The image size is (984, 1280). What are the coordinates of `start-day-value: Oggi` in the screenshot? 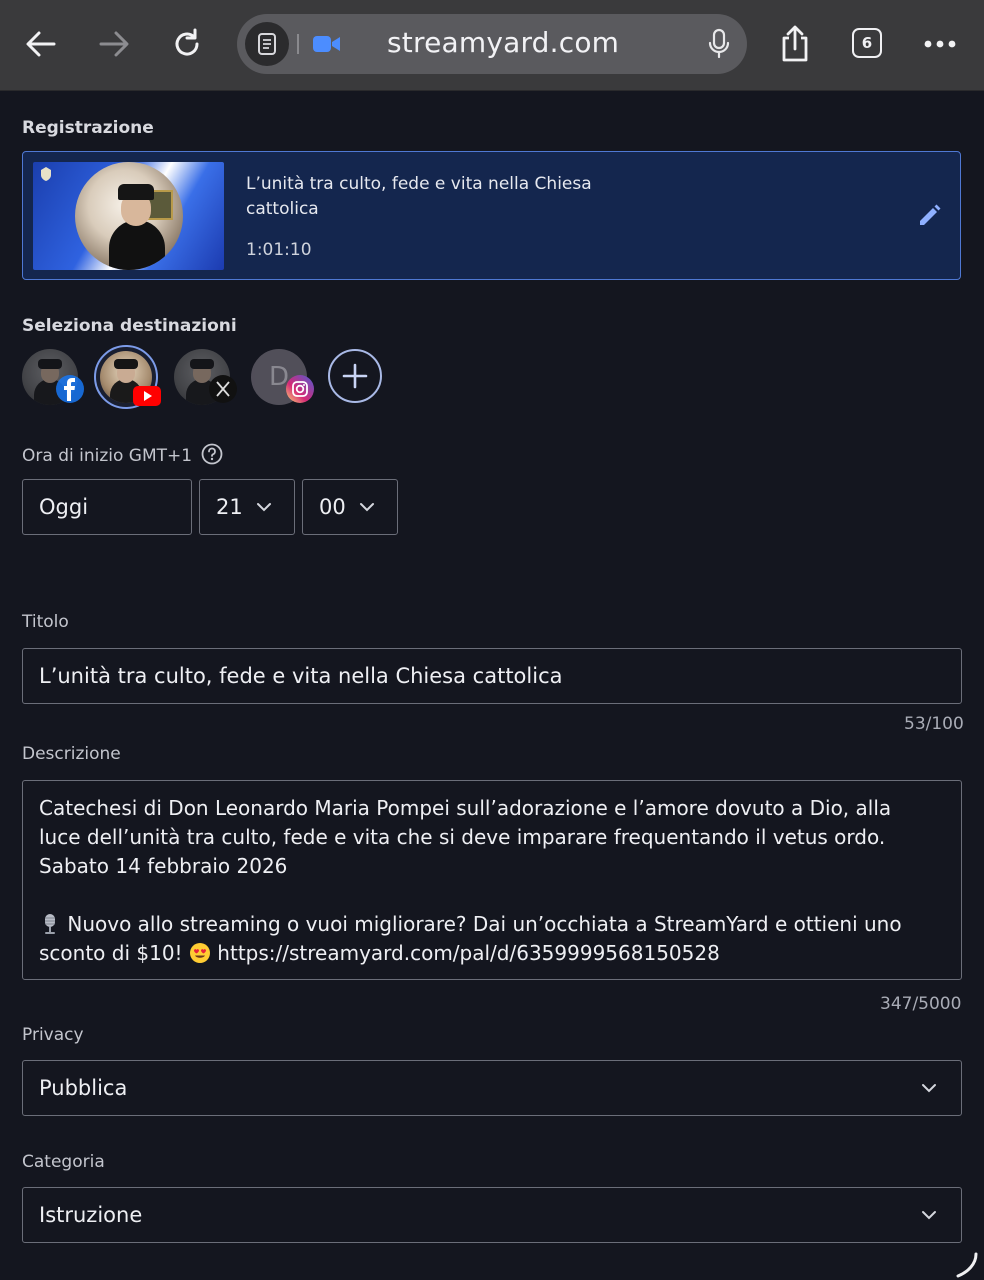 It's located at (64, 507).